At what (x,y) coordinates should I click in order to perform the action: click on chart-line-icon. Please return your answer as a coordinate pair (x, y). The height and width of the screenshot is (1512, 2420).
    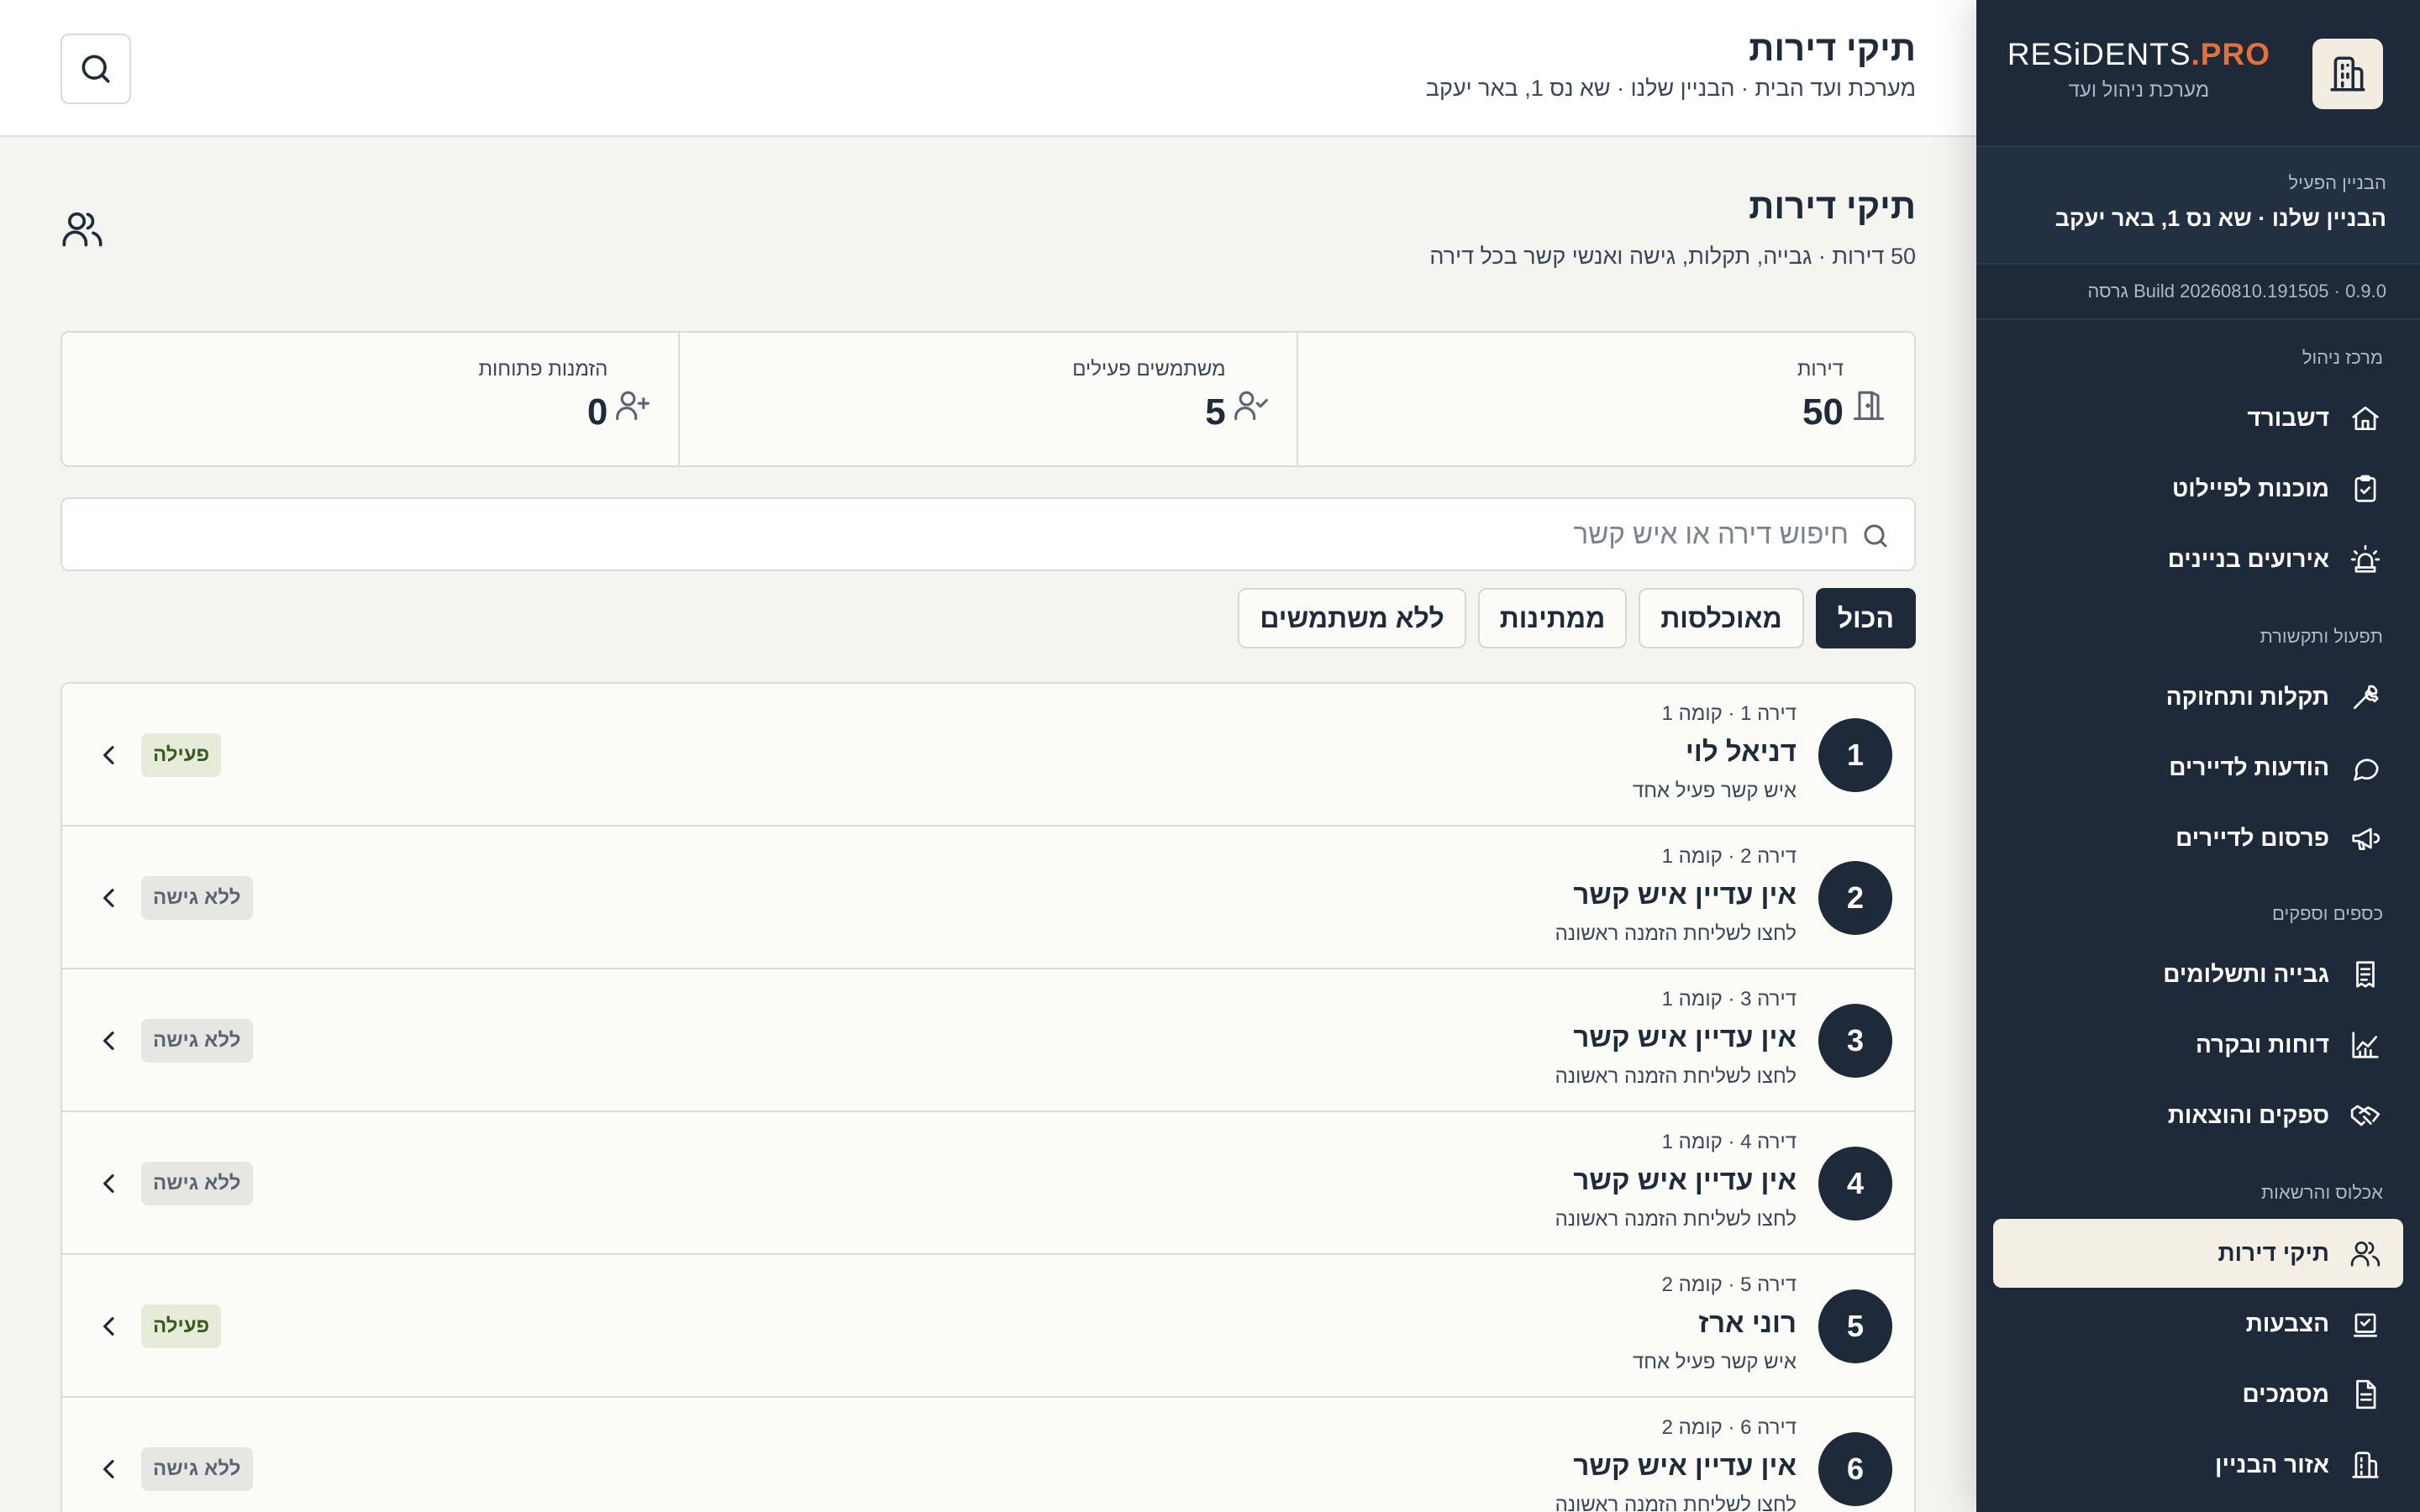
    Looking at the image, I should click on (2365, 1045).